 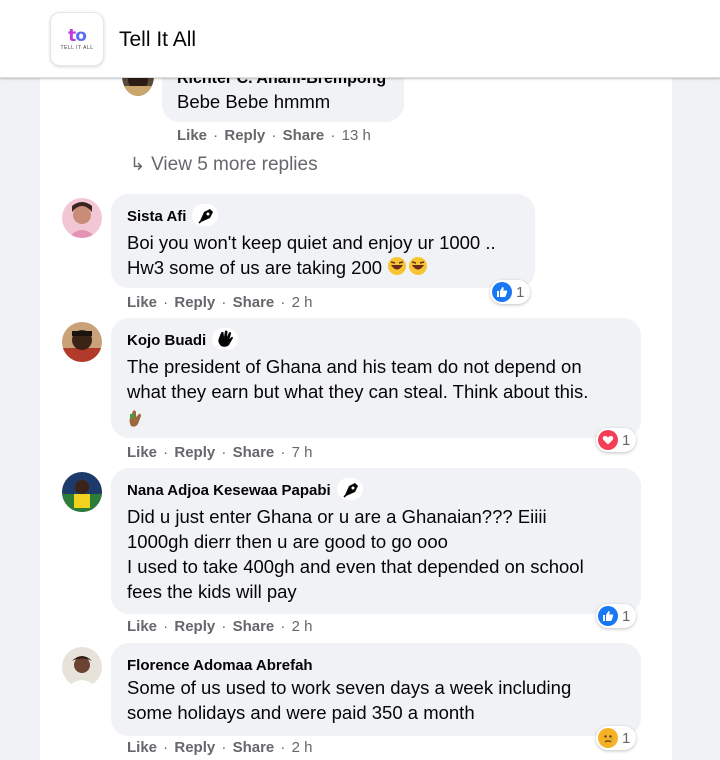 What do you see at coordinates (274, 135) in the screenshot?
I see `comment-actions: Like · Reply · Share · 13 h` at bounding box center [274, 135].